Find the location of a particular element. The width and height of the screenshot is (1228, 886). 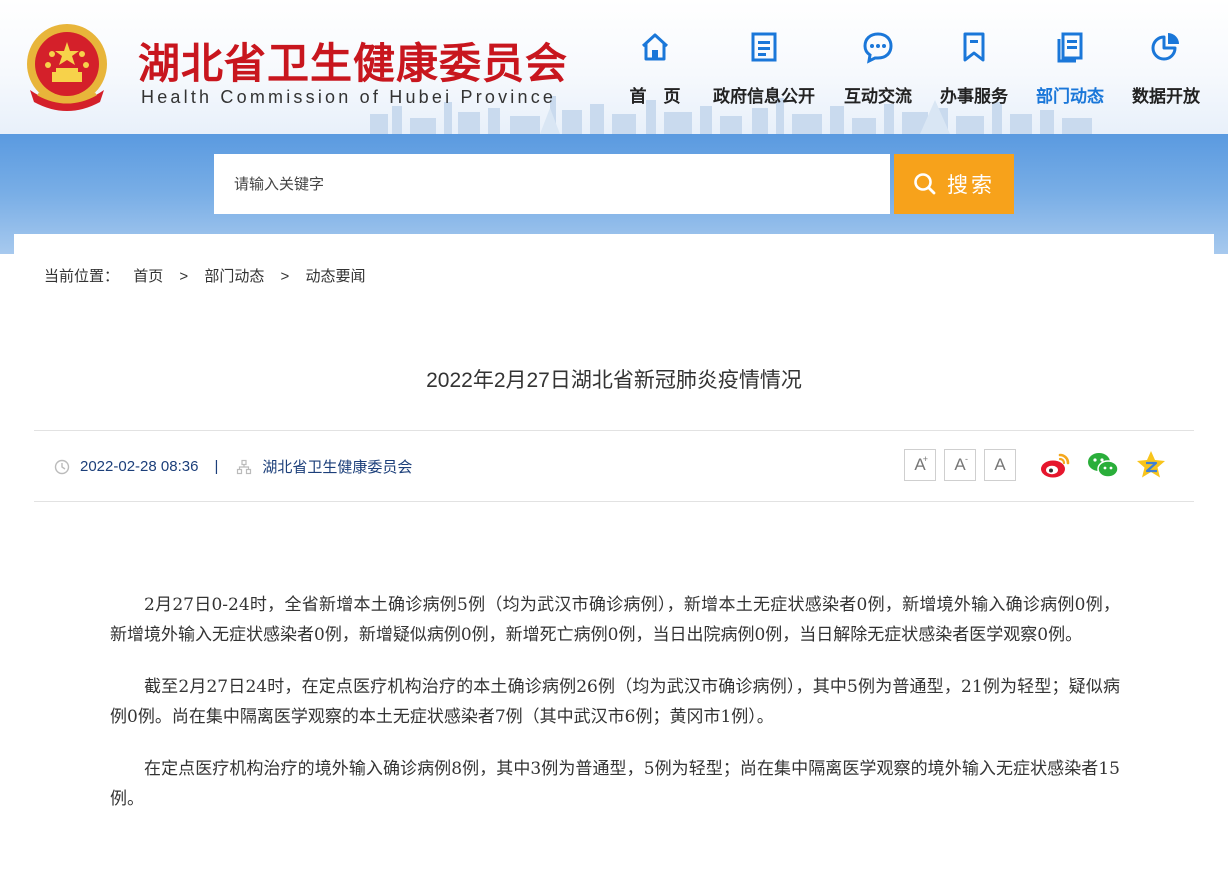

search-button-label: 搜索 is located at coordinates (971, 185).